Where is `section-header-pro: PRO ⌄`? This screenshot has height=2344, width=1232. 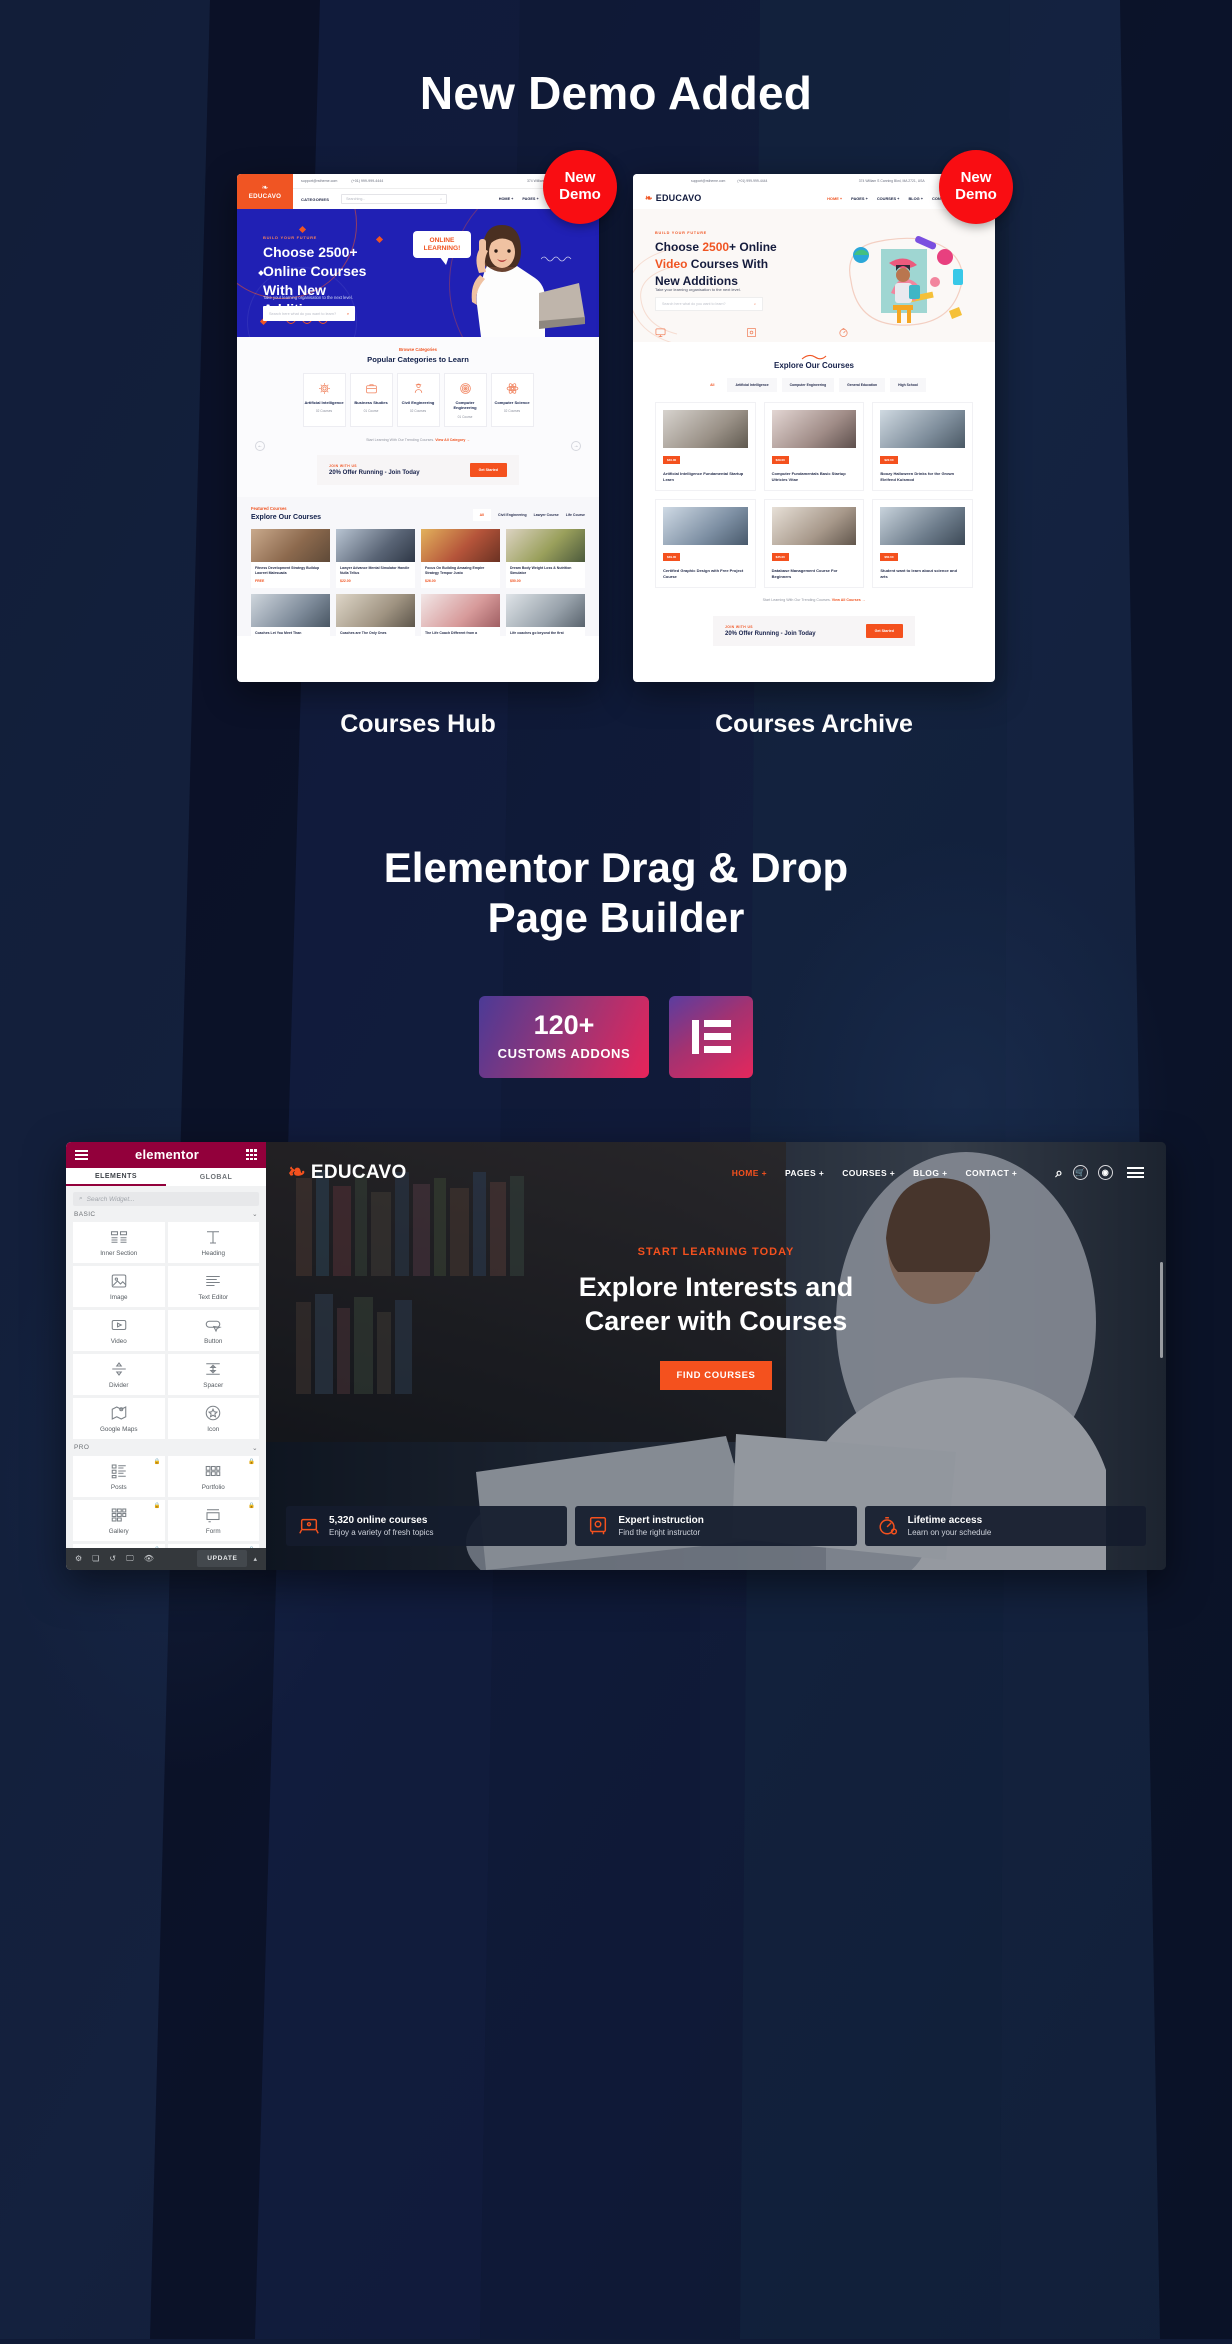 section-header-pro: PRO ⌄ is located at coordinates (166, 1447).